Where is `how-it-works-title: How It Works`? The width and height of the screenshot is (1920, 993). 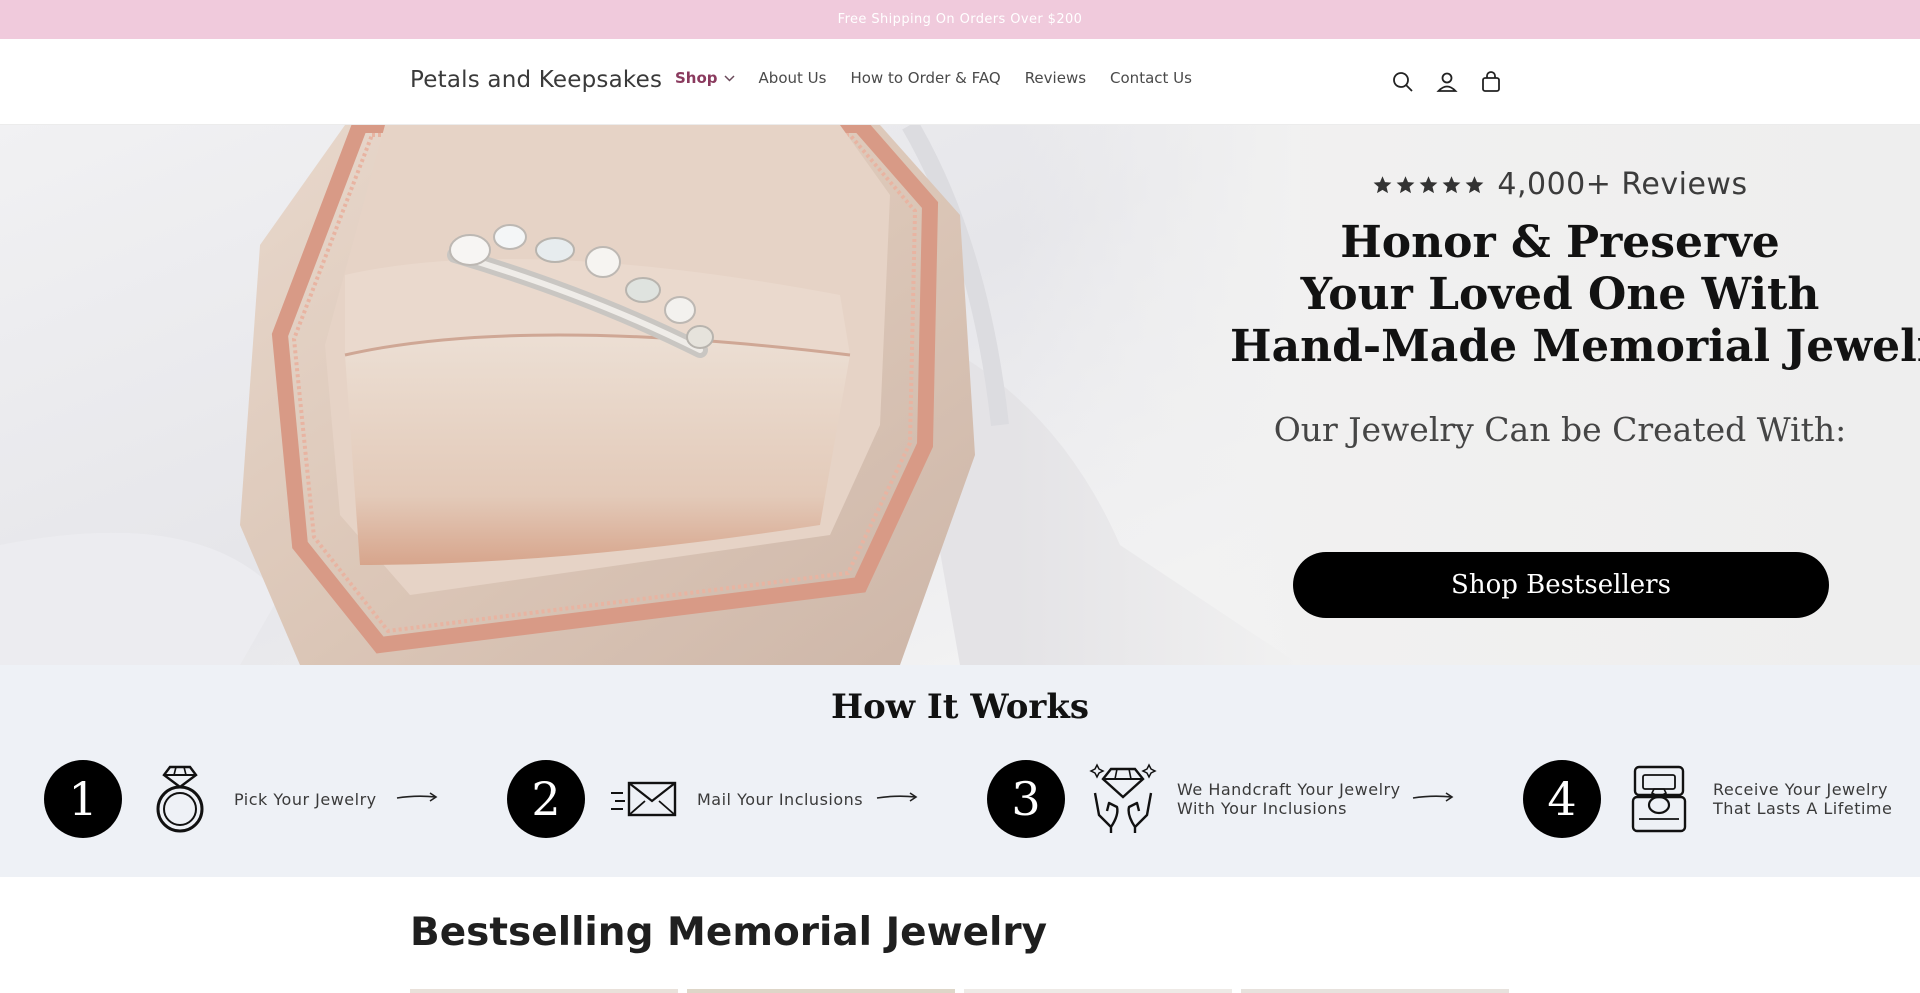 how-it-works-title: How It Works is located at coordinates (960, 707).